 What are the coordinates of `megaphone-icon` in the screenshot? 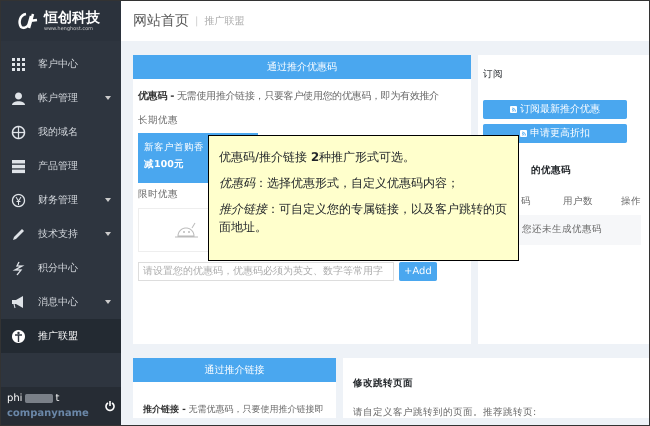 It's located at (18, 302).